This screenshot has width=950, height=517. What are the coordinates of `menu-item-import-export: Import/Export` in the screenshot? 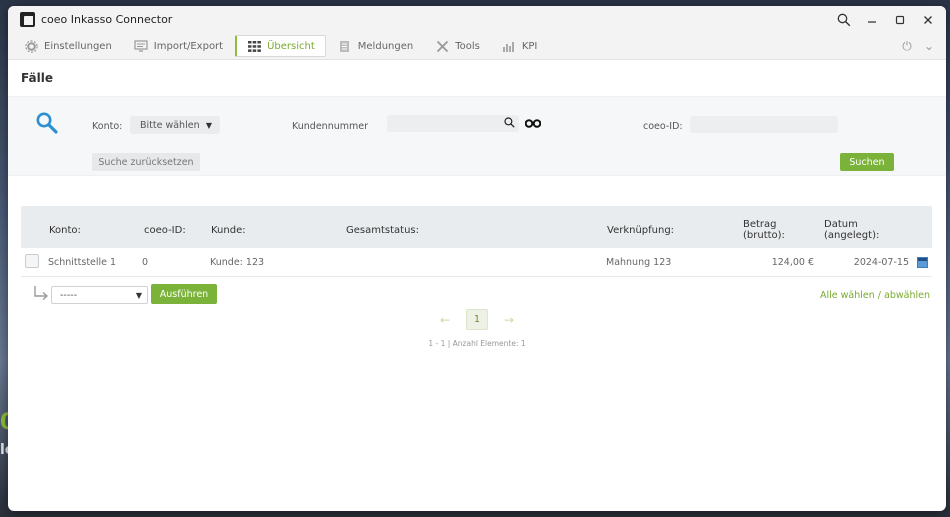 It's located at (178, 46).